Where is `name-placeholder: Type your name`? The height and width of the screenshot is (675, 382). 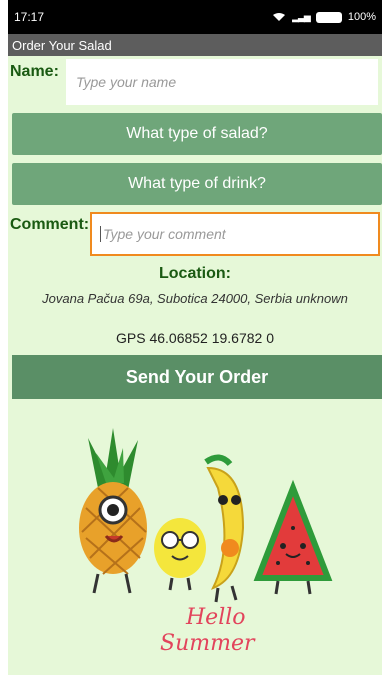 name-placeholder: Type your name is located at coordinates (126, 82).